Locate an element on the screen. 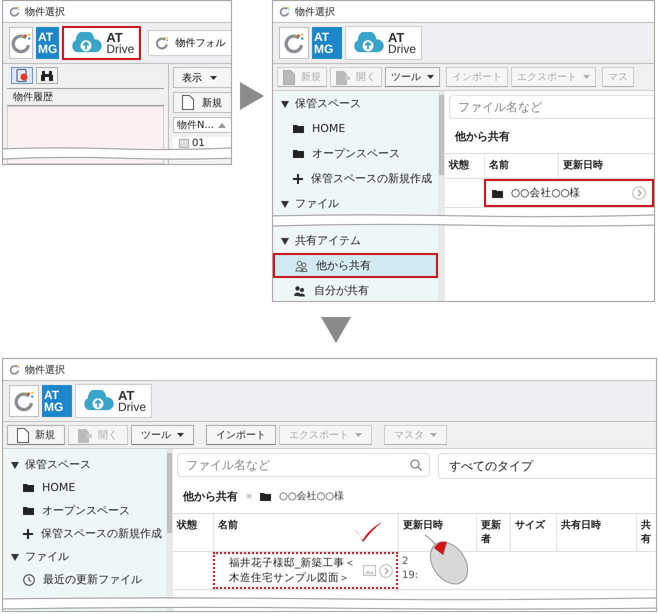 This screenshot has width=659, height=614. type-dropdown: すべてのタイプ is located at coordinates (547, 466).